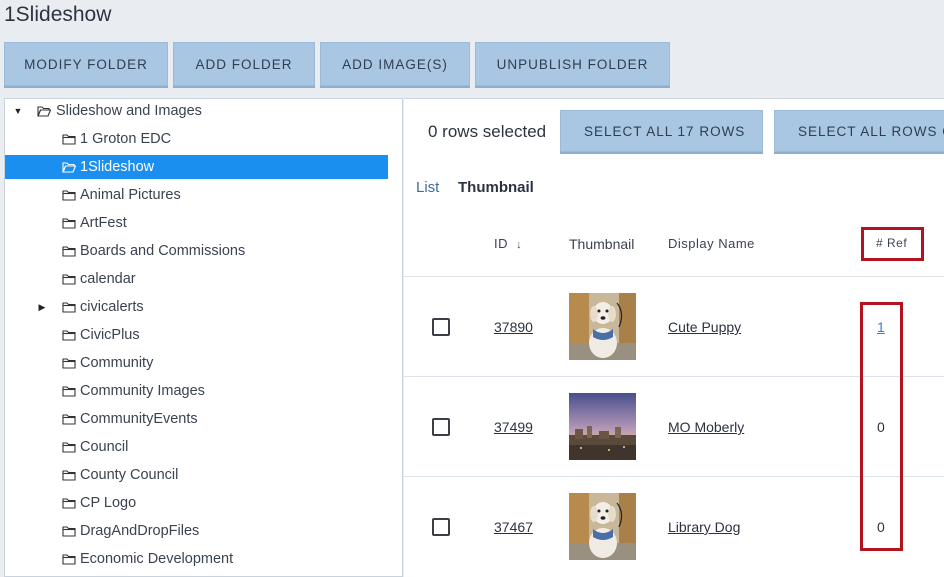 Image resolution: width=944 pixels, height=577 pixels. I want to click on tree-item-label: County Council, so click(129, 475).